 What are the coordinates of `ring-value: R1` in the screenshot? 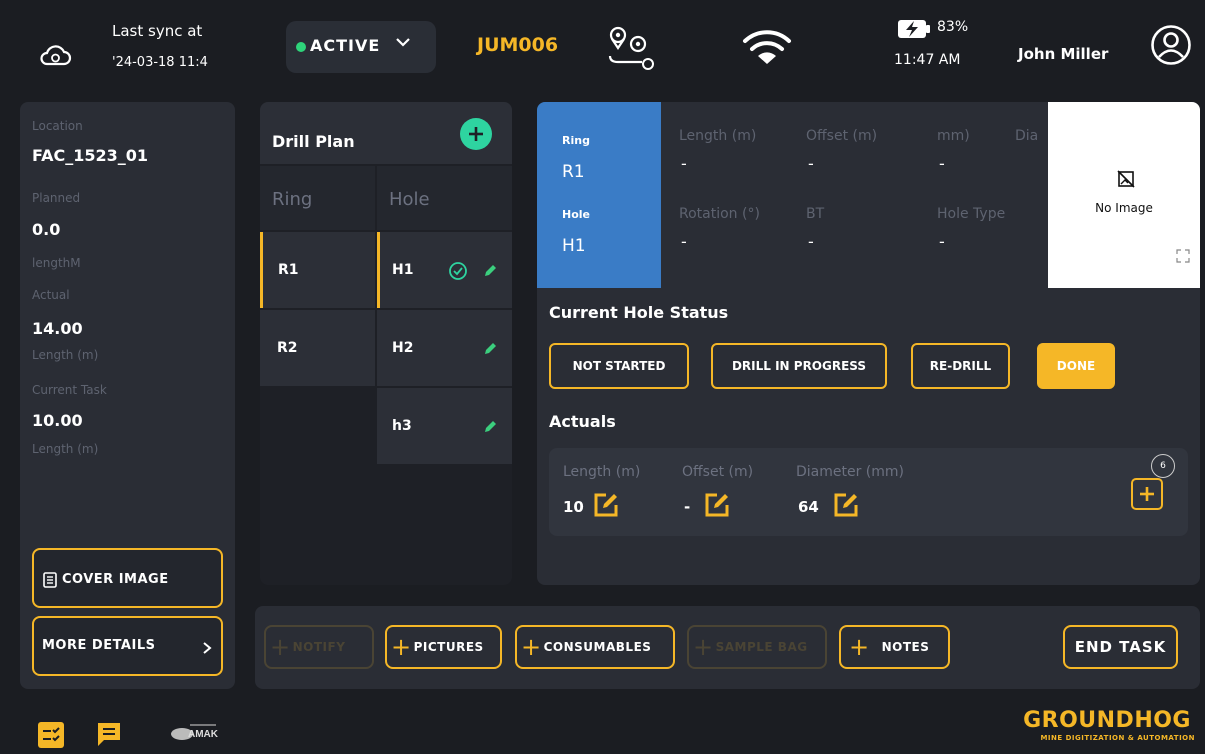 It's located at (573, 172).